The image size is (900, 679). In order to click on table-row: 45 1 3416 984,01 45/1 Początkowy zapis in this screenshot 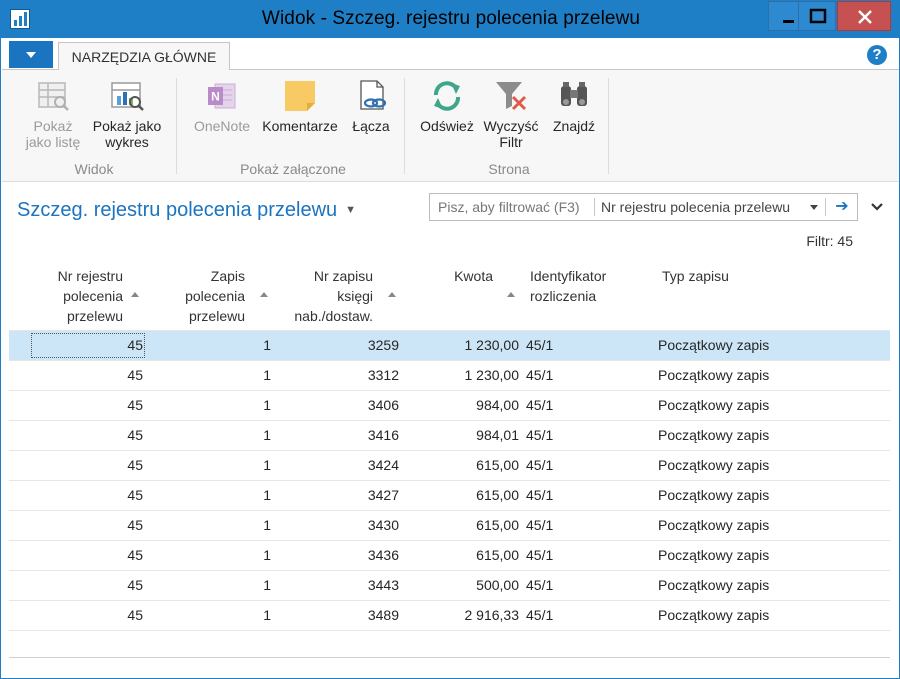, I will do `click(449, 435)`.